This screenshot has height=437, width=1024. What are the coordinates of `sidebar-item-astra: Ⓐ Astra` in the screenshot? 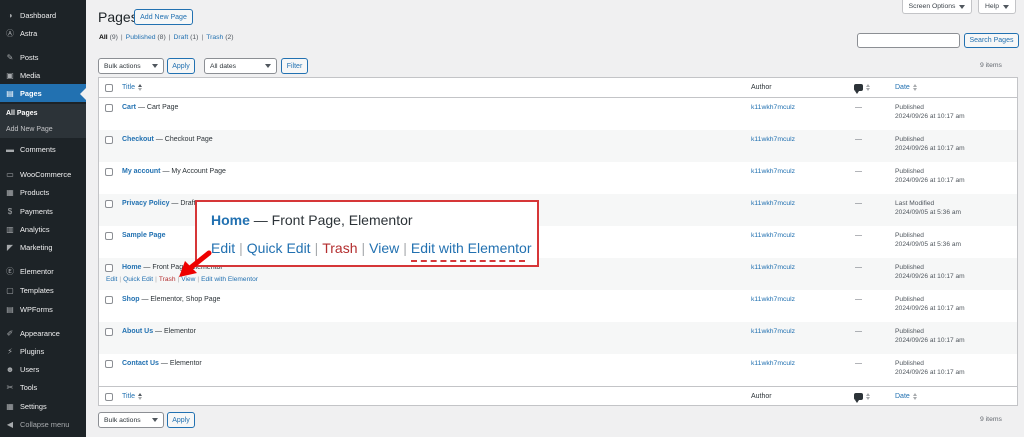 It's located at (43, 33).